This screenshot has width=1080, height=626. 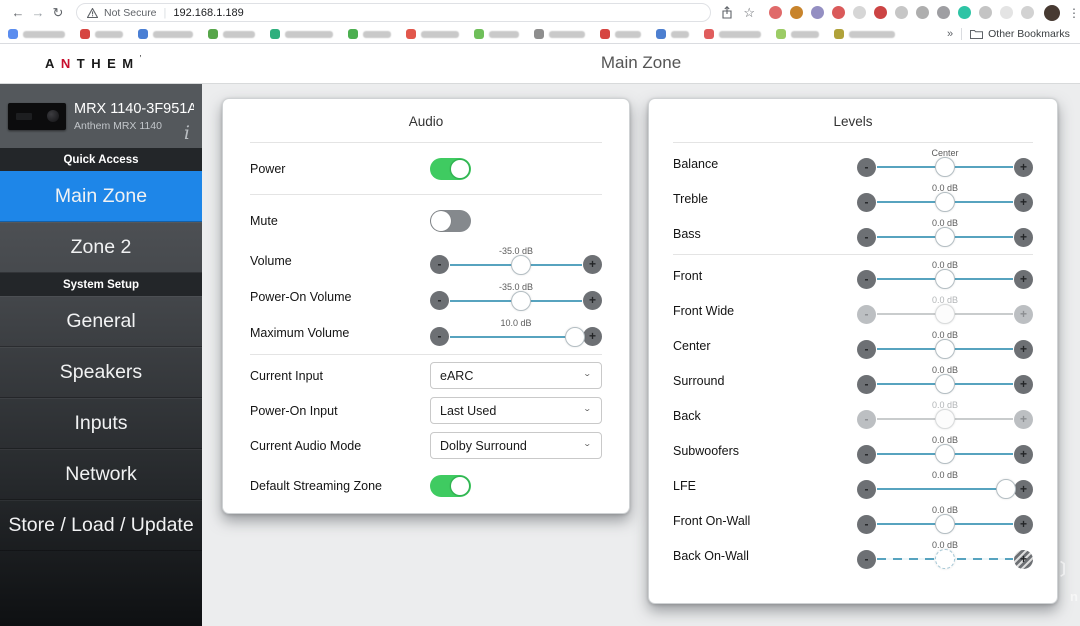 What do you see at coordinates (1023, 349) in the screenshot?
I see `increase-center-button: +` at bounding box center [1023, 349].